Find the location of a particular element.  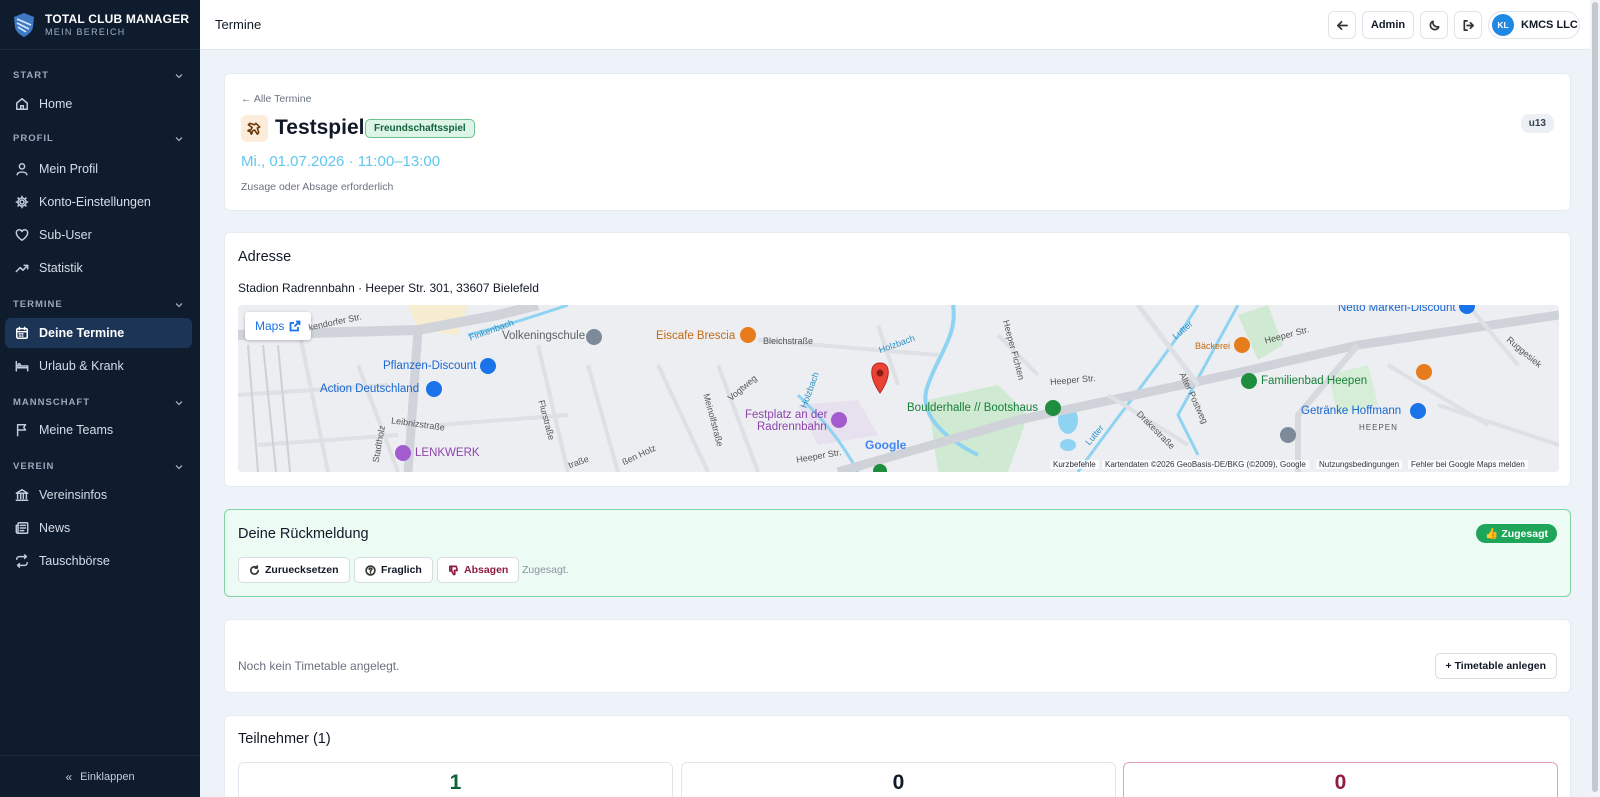

page-scrollbar is located at coordinates (1595, 398).